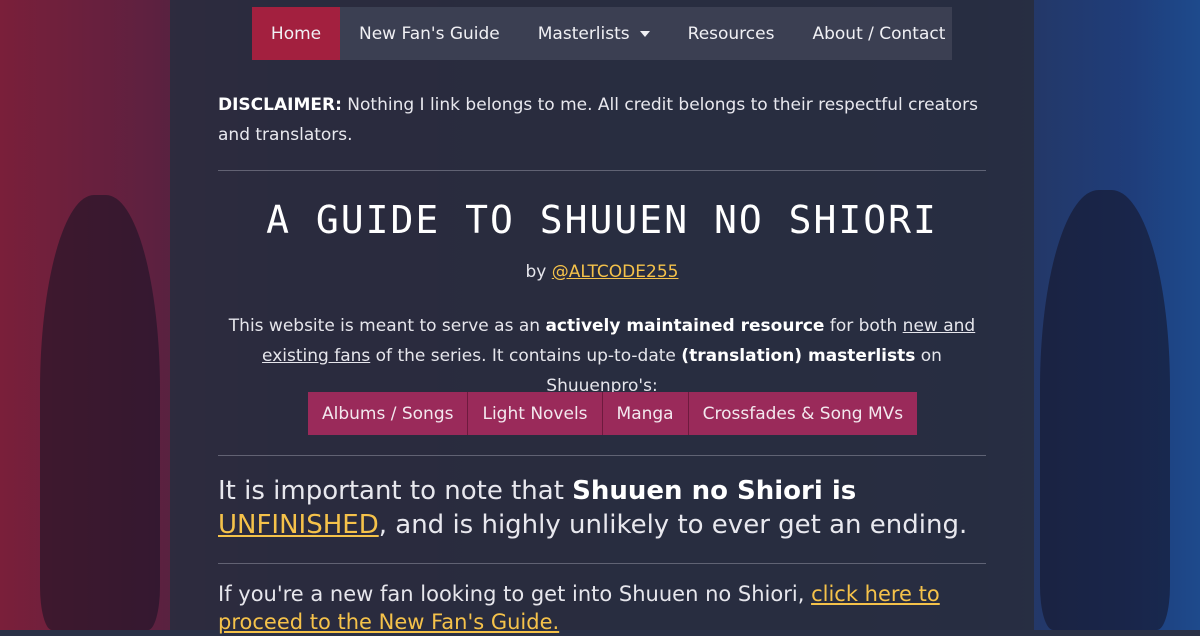  What do you see at coordinates (298, 525) in the screenshot?
I see `unfinished-link: UNFINISHED` at bounding box center [298, 525].